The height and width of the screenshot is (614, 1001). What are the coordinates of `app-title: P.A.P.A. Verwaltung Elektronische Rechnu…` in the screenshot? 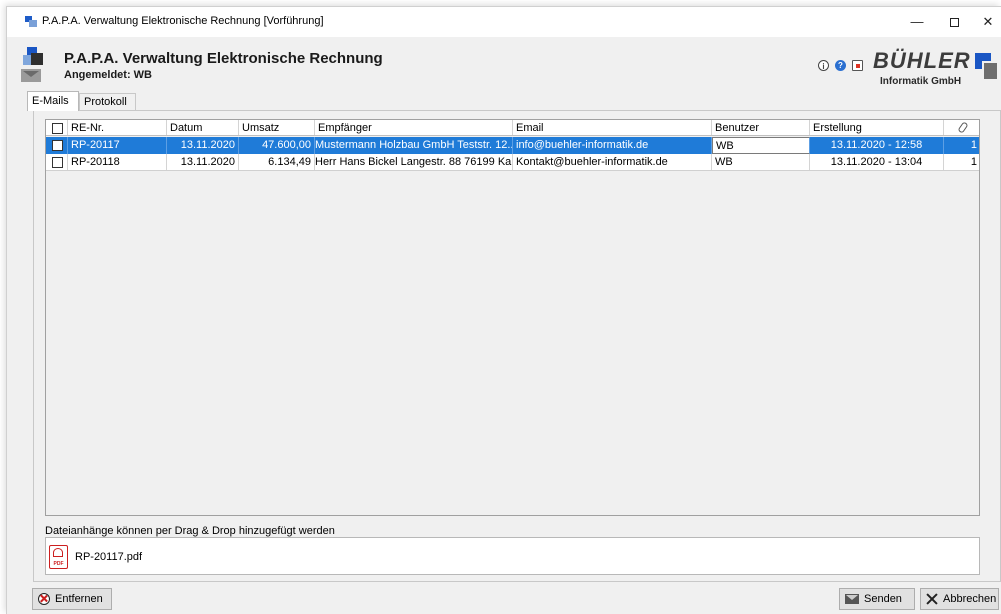 It's located at (223, 58).